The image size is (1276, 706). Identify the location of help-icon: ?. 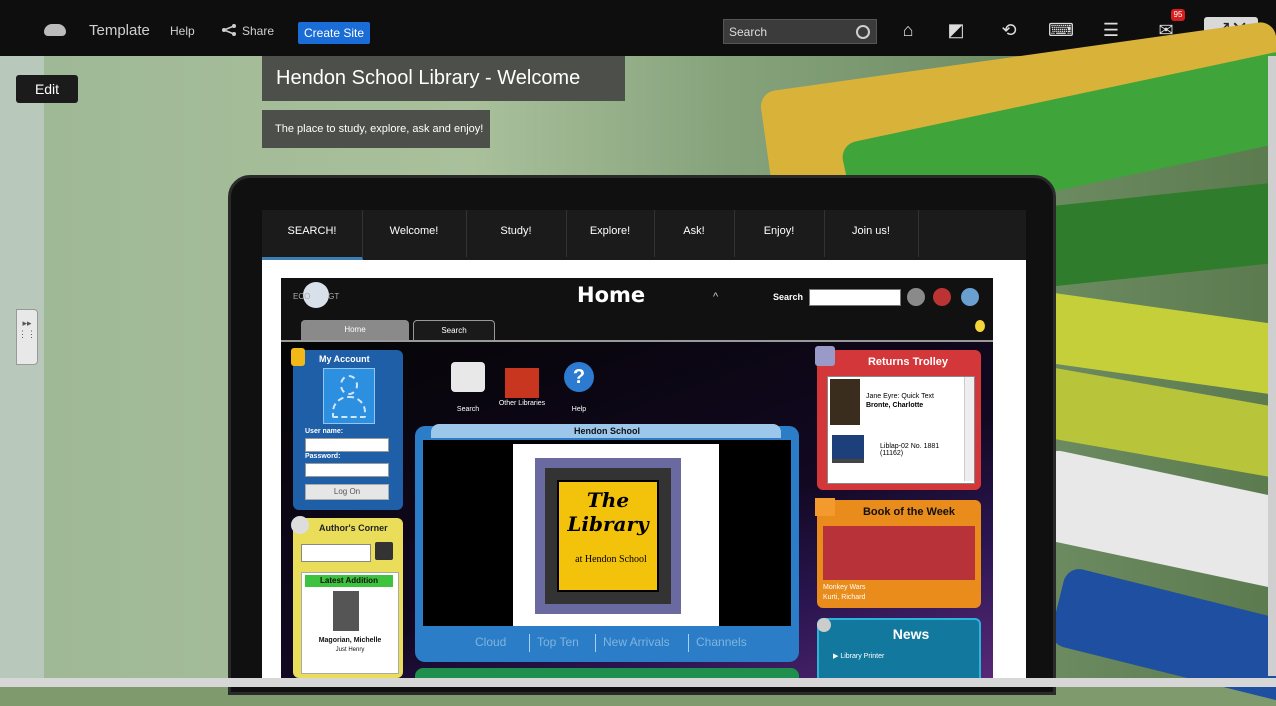
(579, 377).